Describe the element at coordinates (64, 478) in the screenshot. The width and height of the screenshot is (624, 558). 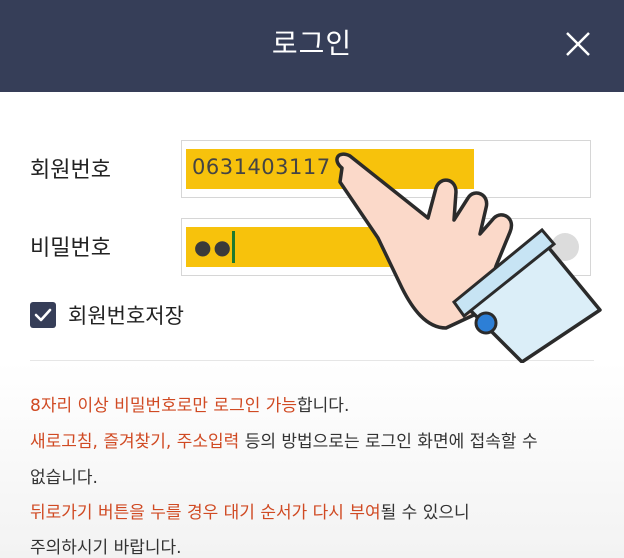
I see `notice-line-3: 없습니다.` at that location.